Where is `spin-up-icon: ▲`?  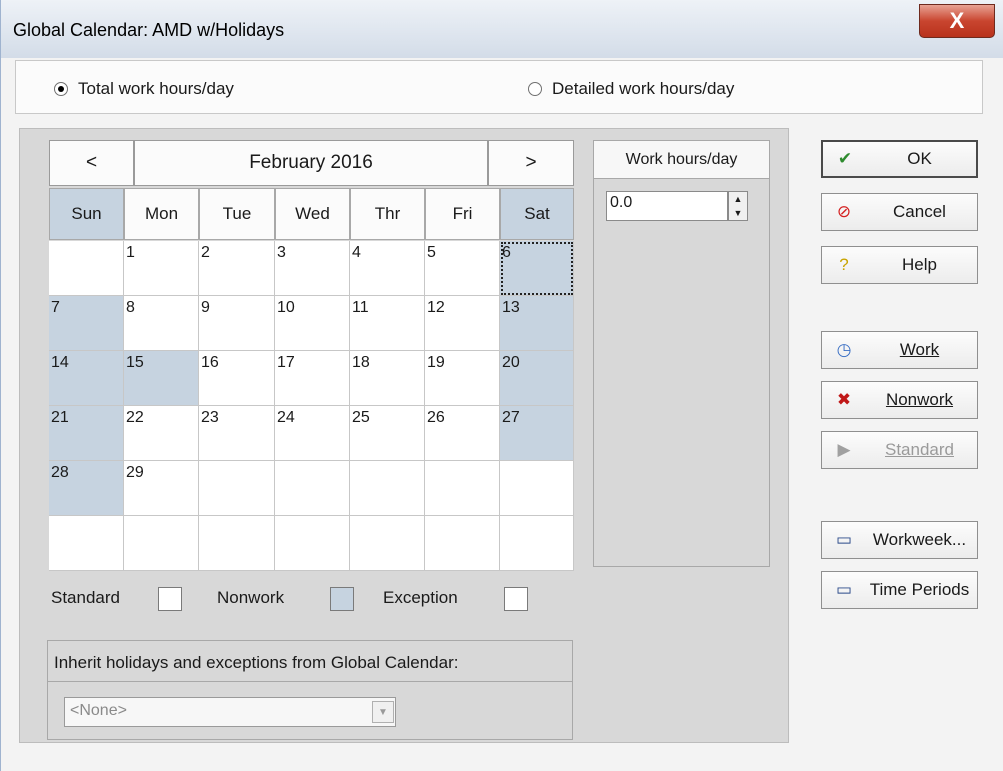
spin-up-icon: ▲ is located at coordinates (738, 199).